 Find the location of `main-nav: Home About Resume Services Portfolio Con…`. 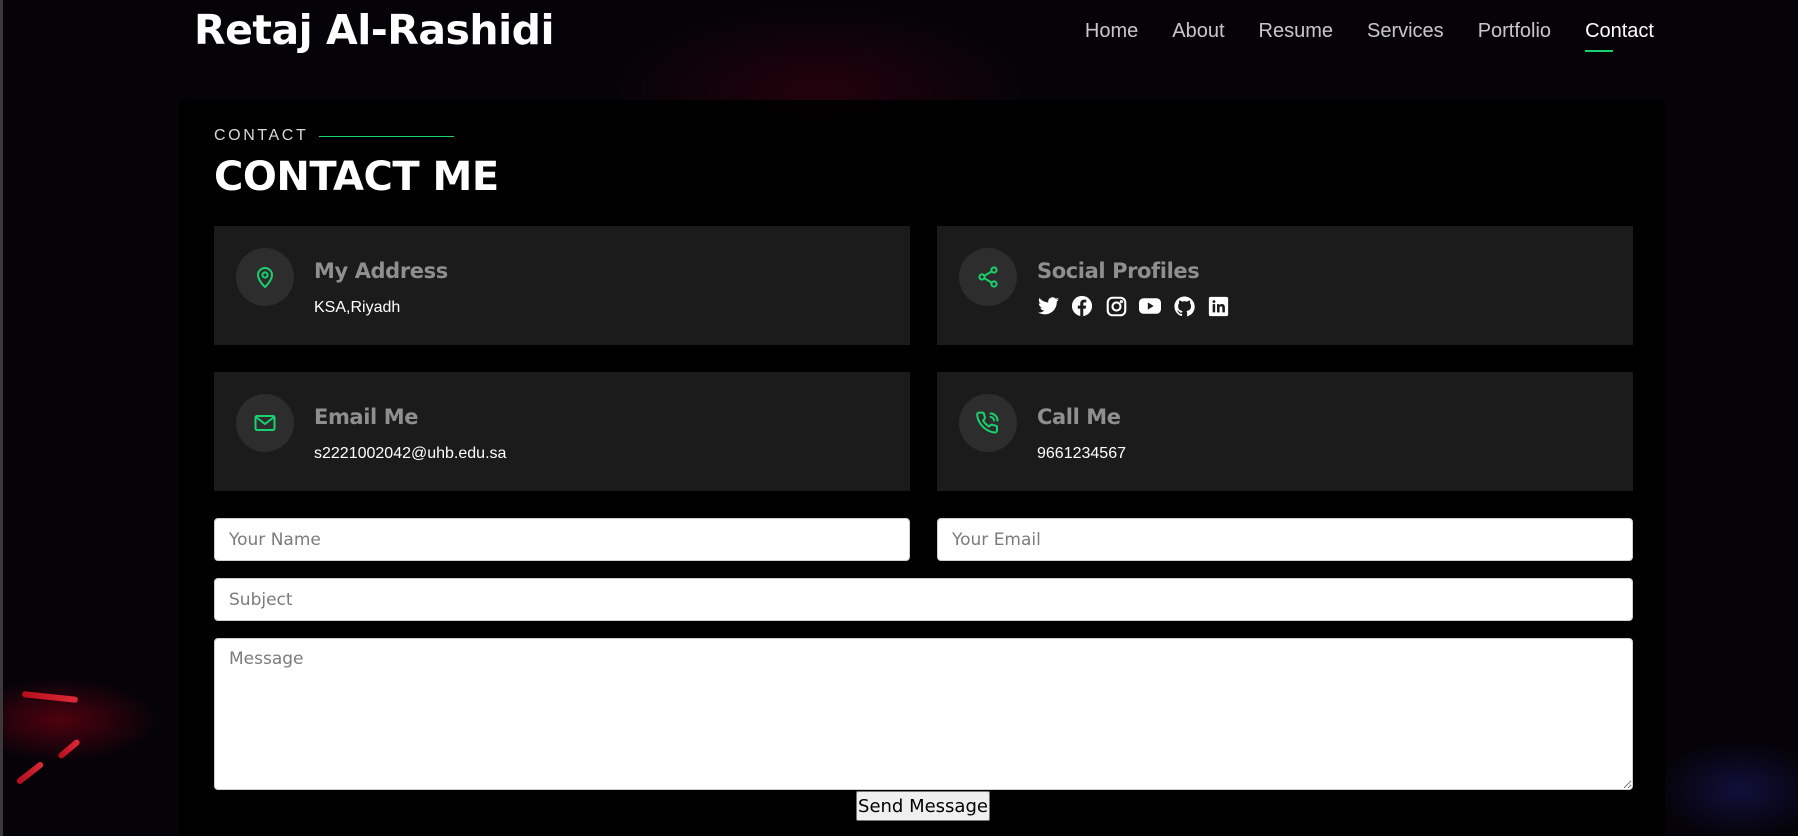

main-nav: Home About Resume Services Portfolio Con… is located at coordinates (1369, 36).